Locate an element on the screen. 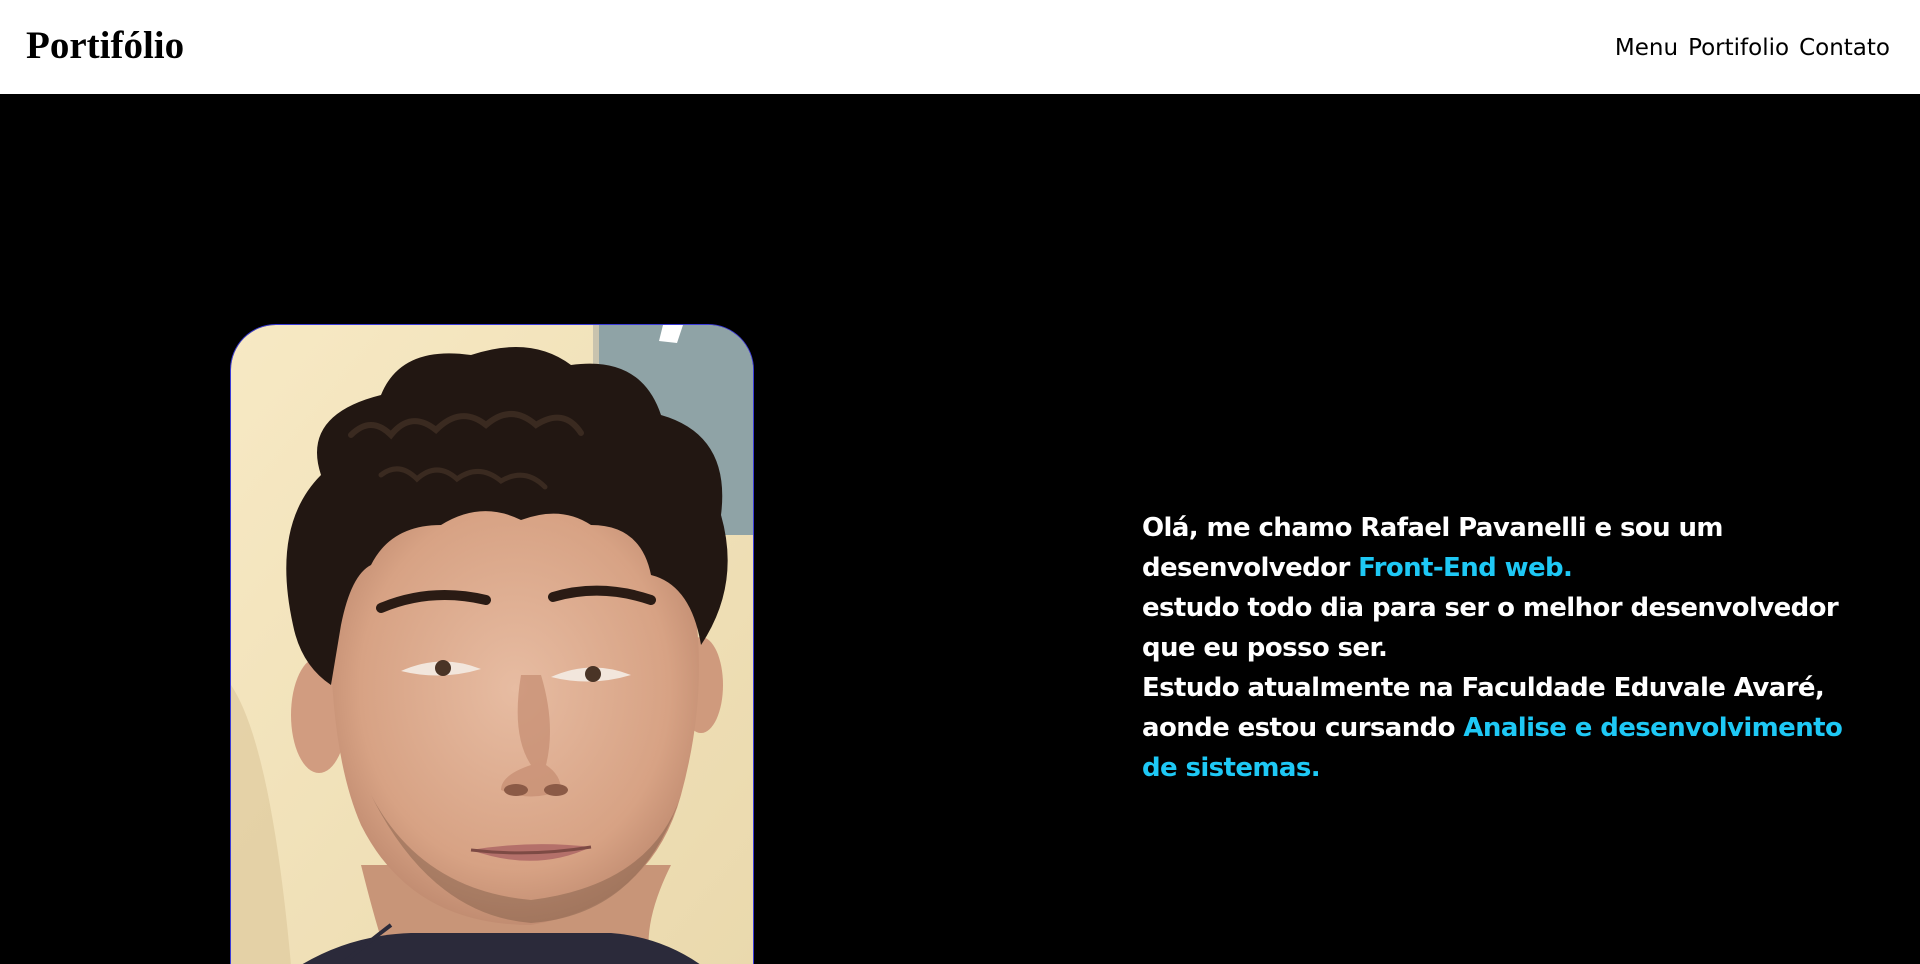  main-nav: Menu Portifolio Contato is located at coordinates (1752, 48).